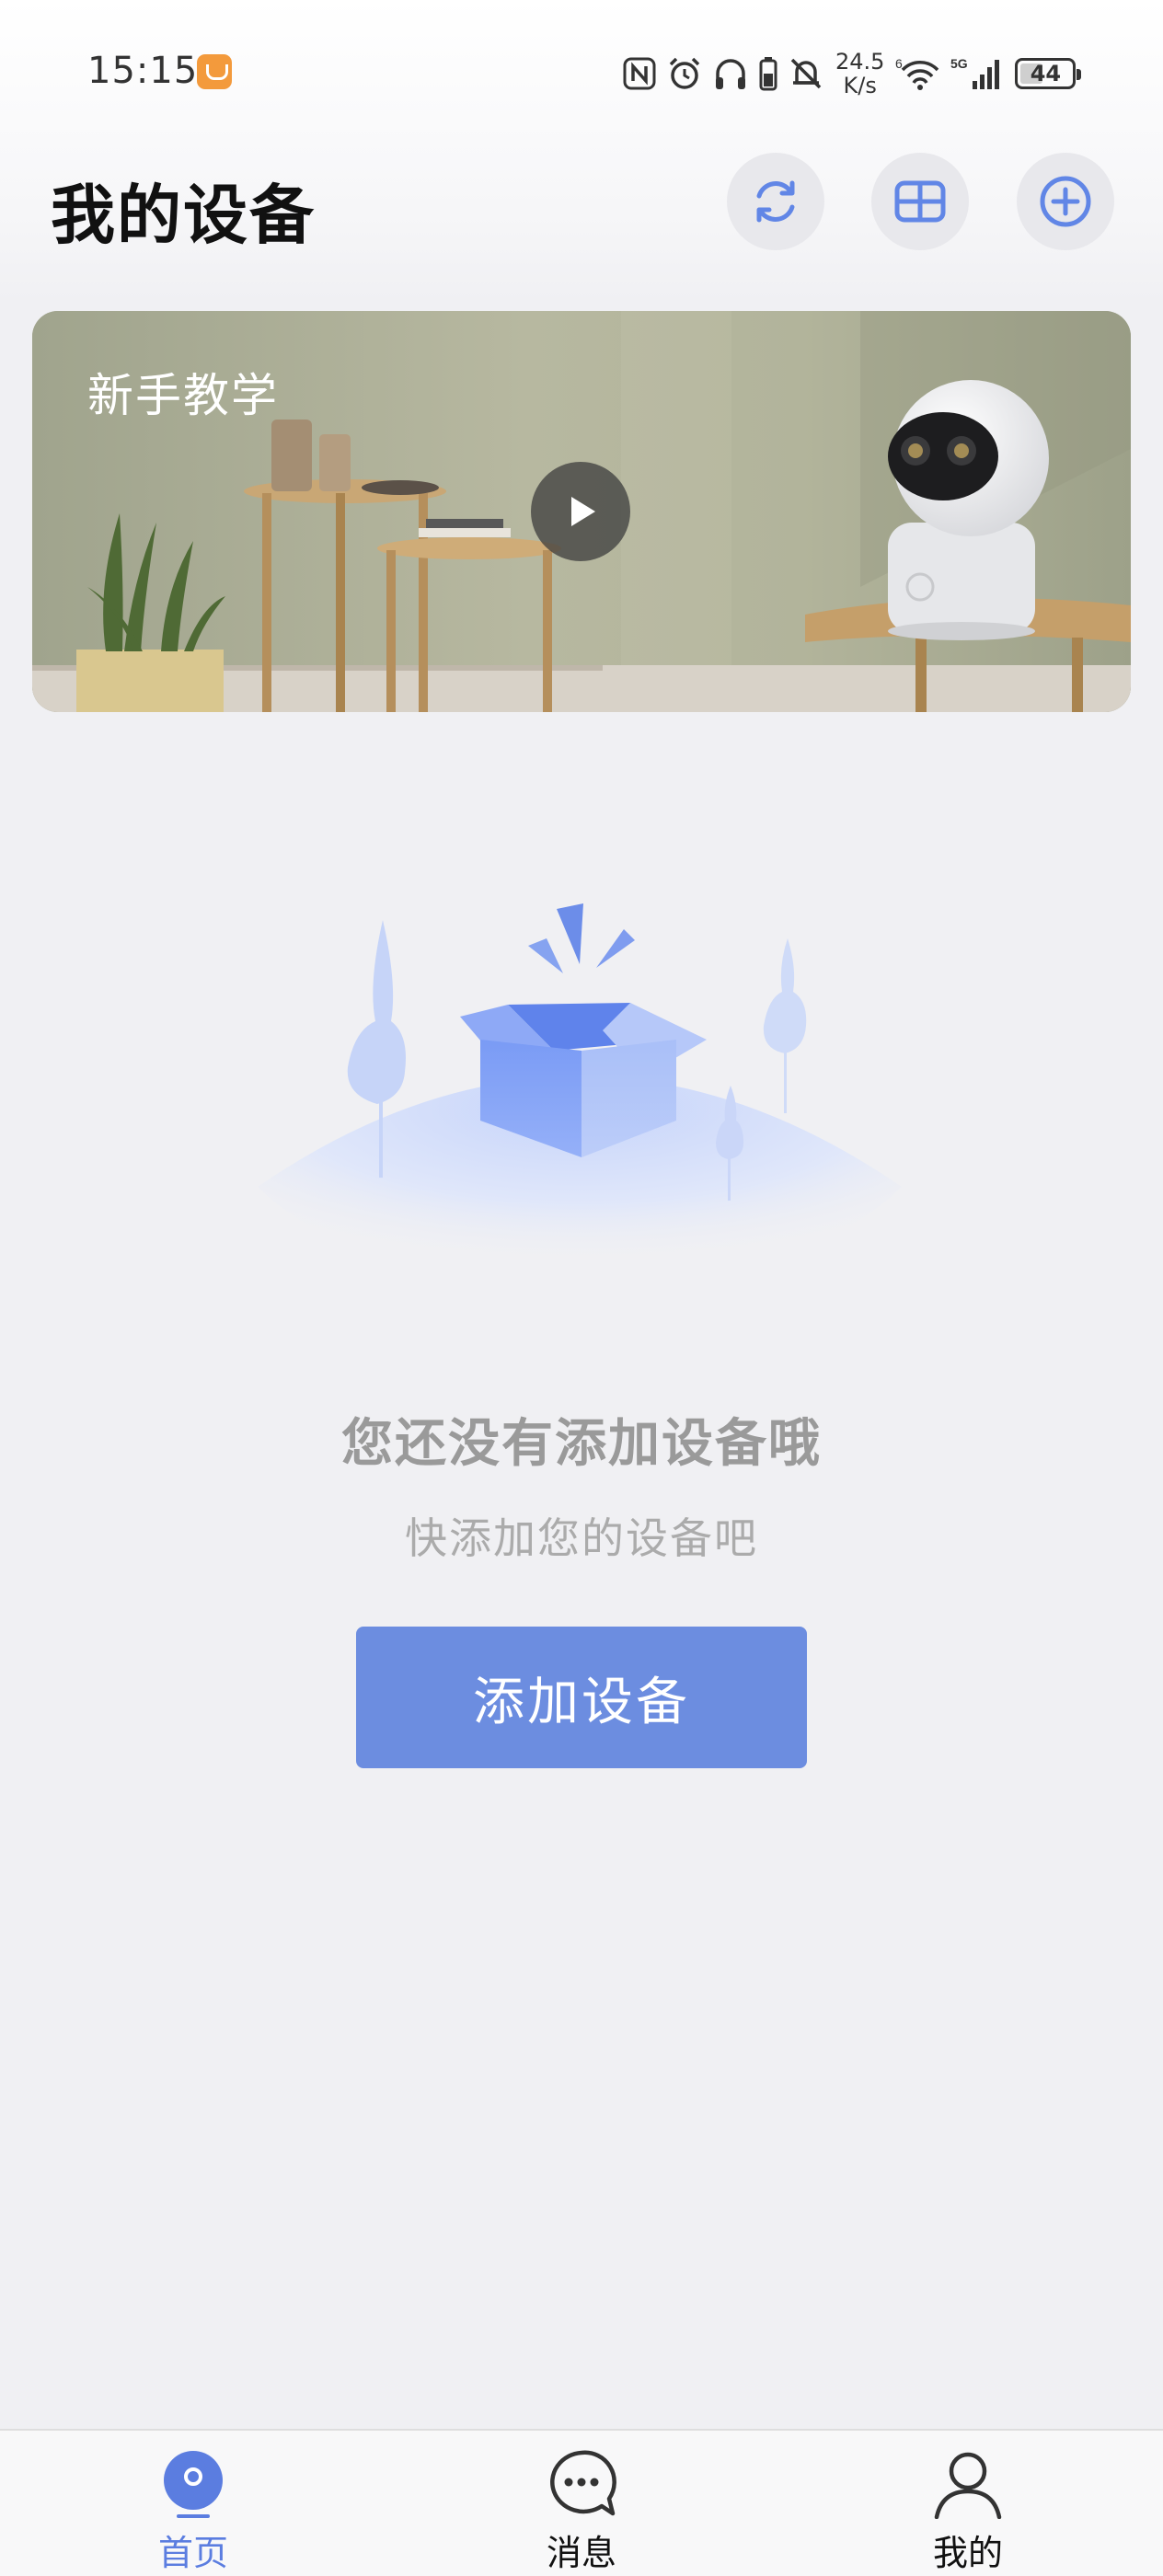 The image size is (1163, 2576). What do you see at coordinates (581, 1697) in the screenshot?
I see `add-device-button: 添加设备` at bounding box center [581, 1697].